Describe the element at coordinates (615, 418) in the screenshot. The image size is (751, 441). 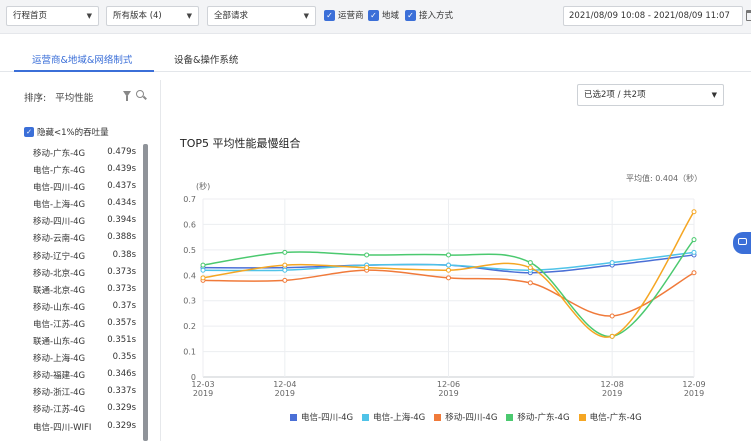
I see `legend-label: 电信-广东-4G` at that location.